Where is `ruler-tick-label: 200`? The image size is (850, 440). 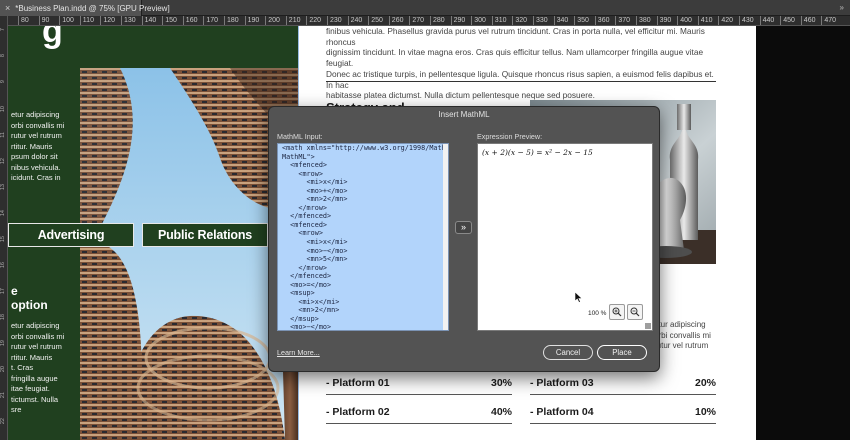 ruler-tick-label: 200 is located at coordinates (272, 20).